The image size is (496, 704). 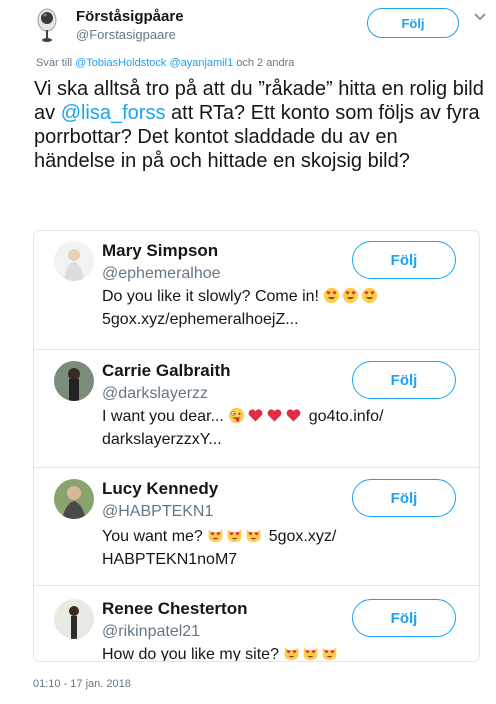 What do you see at coordinates (113, 113) in the screenshot?
I see `tweet-mention: @lisa_forss` at bounding box center [113, 113].